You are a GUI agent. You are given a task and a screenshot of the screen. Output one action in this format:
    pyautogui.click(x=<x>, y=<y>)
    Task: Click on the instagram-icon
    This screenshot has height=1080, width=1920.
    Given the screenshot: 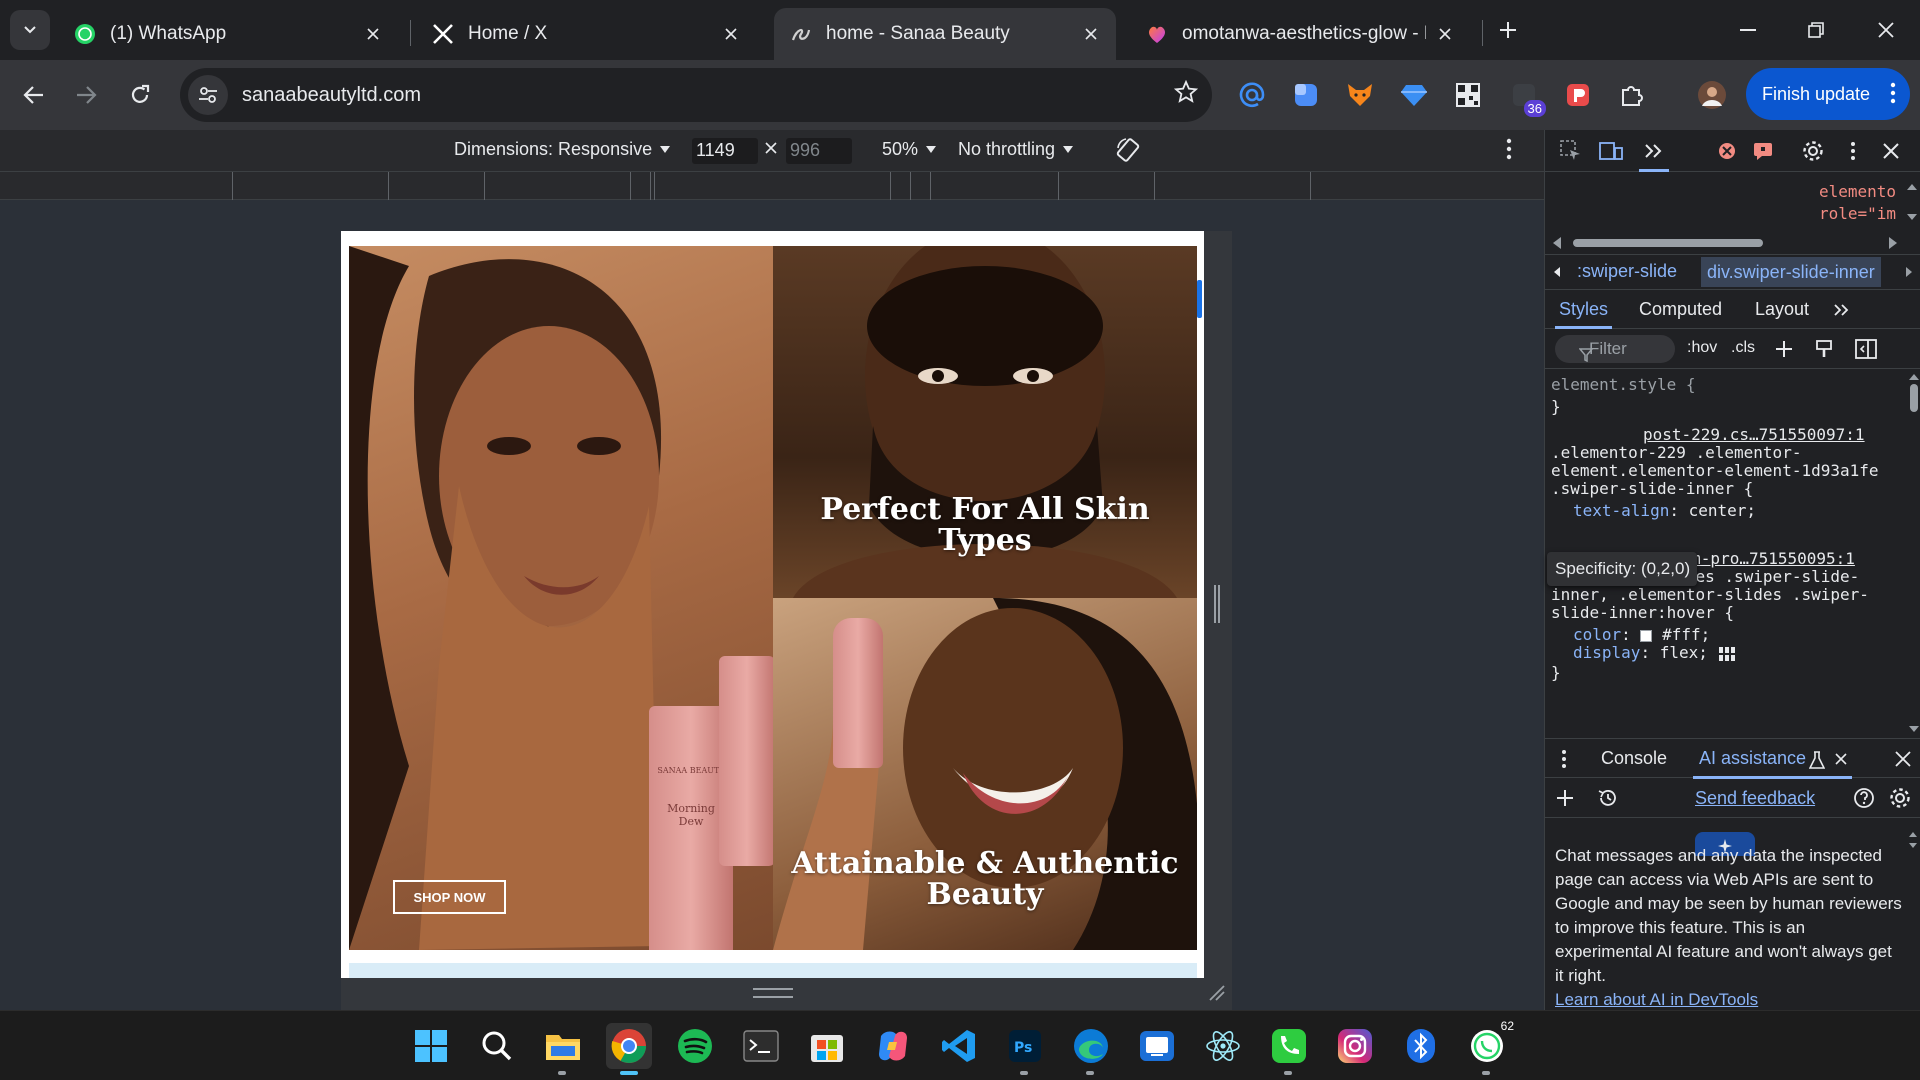 What is the action you would take?
    pyautogui.click(x=1355, y=1046)
    